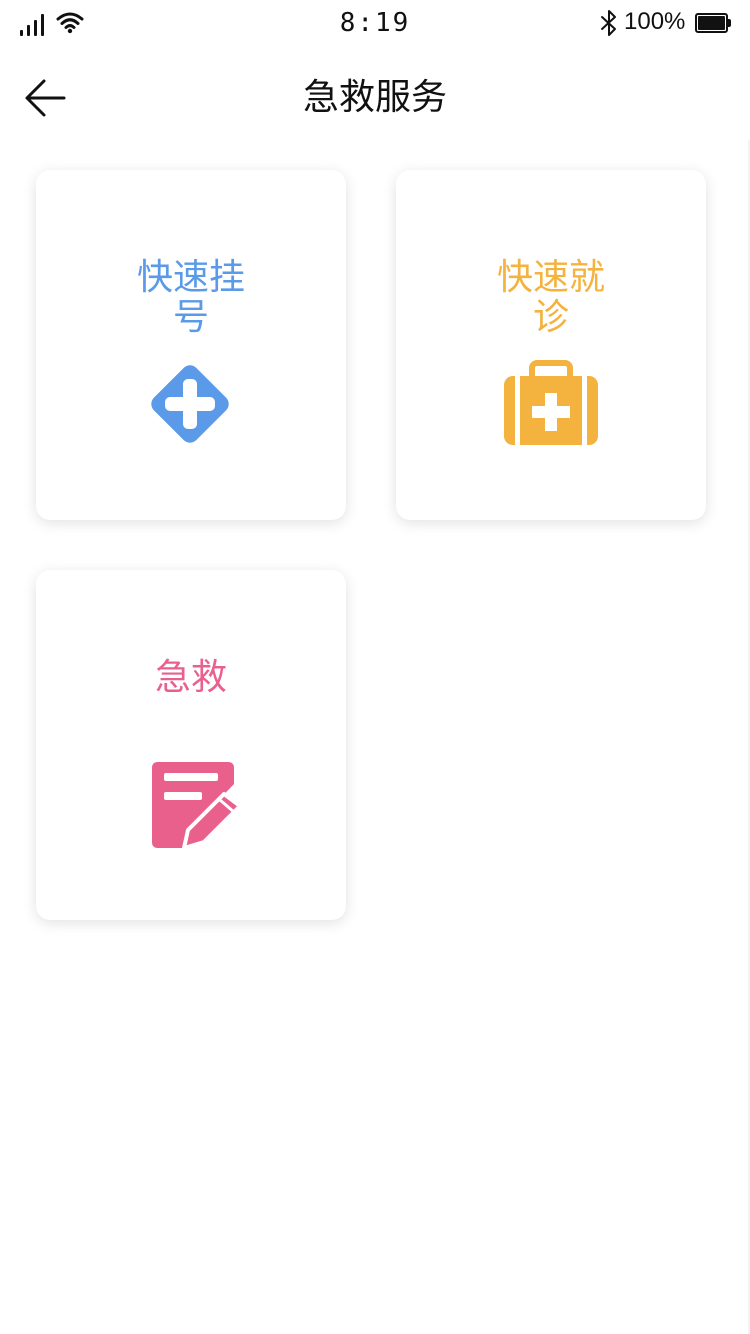  What do you see at coordinates (550, 297) in the screenshot?
I see `card-label: 快速就诊` at bounding box center [550, 297].